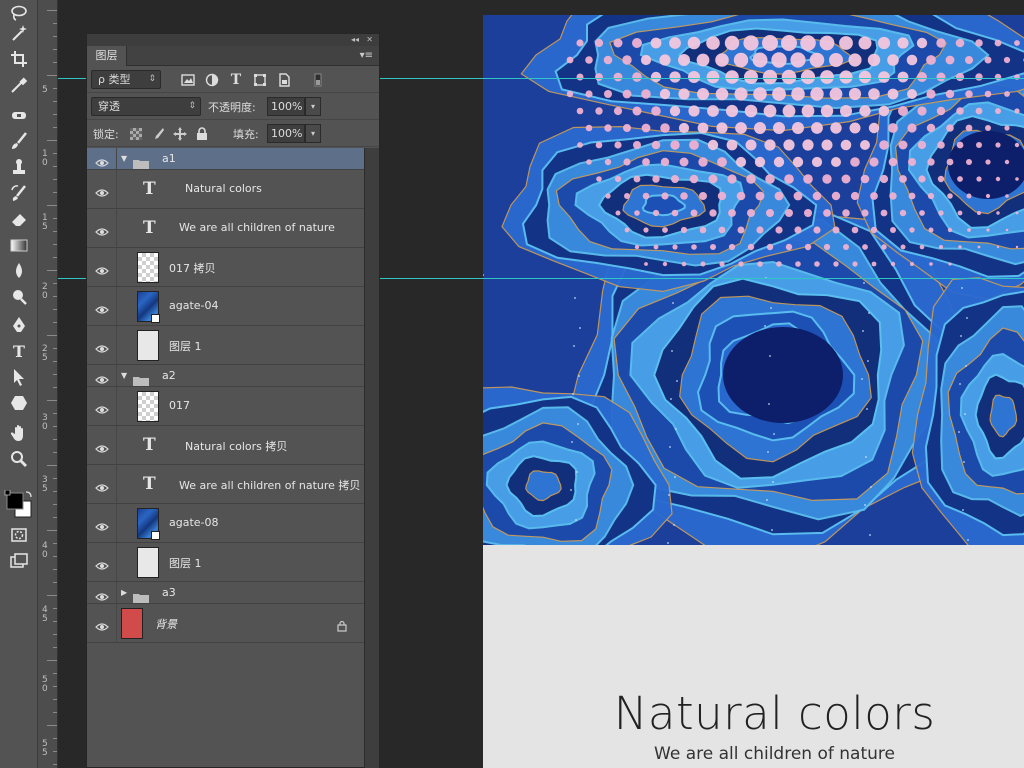  What do you see at coordinates (269, 485) in the screenshot?
I see `layer-name: We are all children of nature 拷贝` at bounding box center [269, 485].